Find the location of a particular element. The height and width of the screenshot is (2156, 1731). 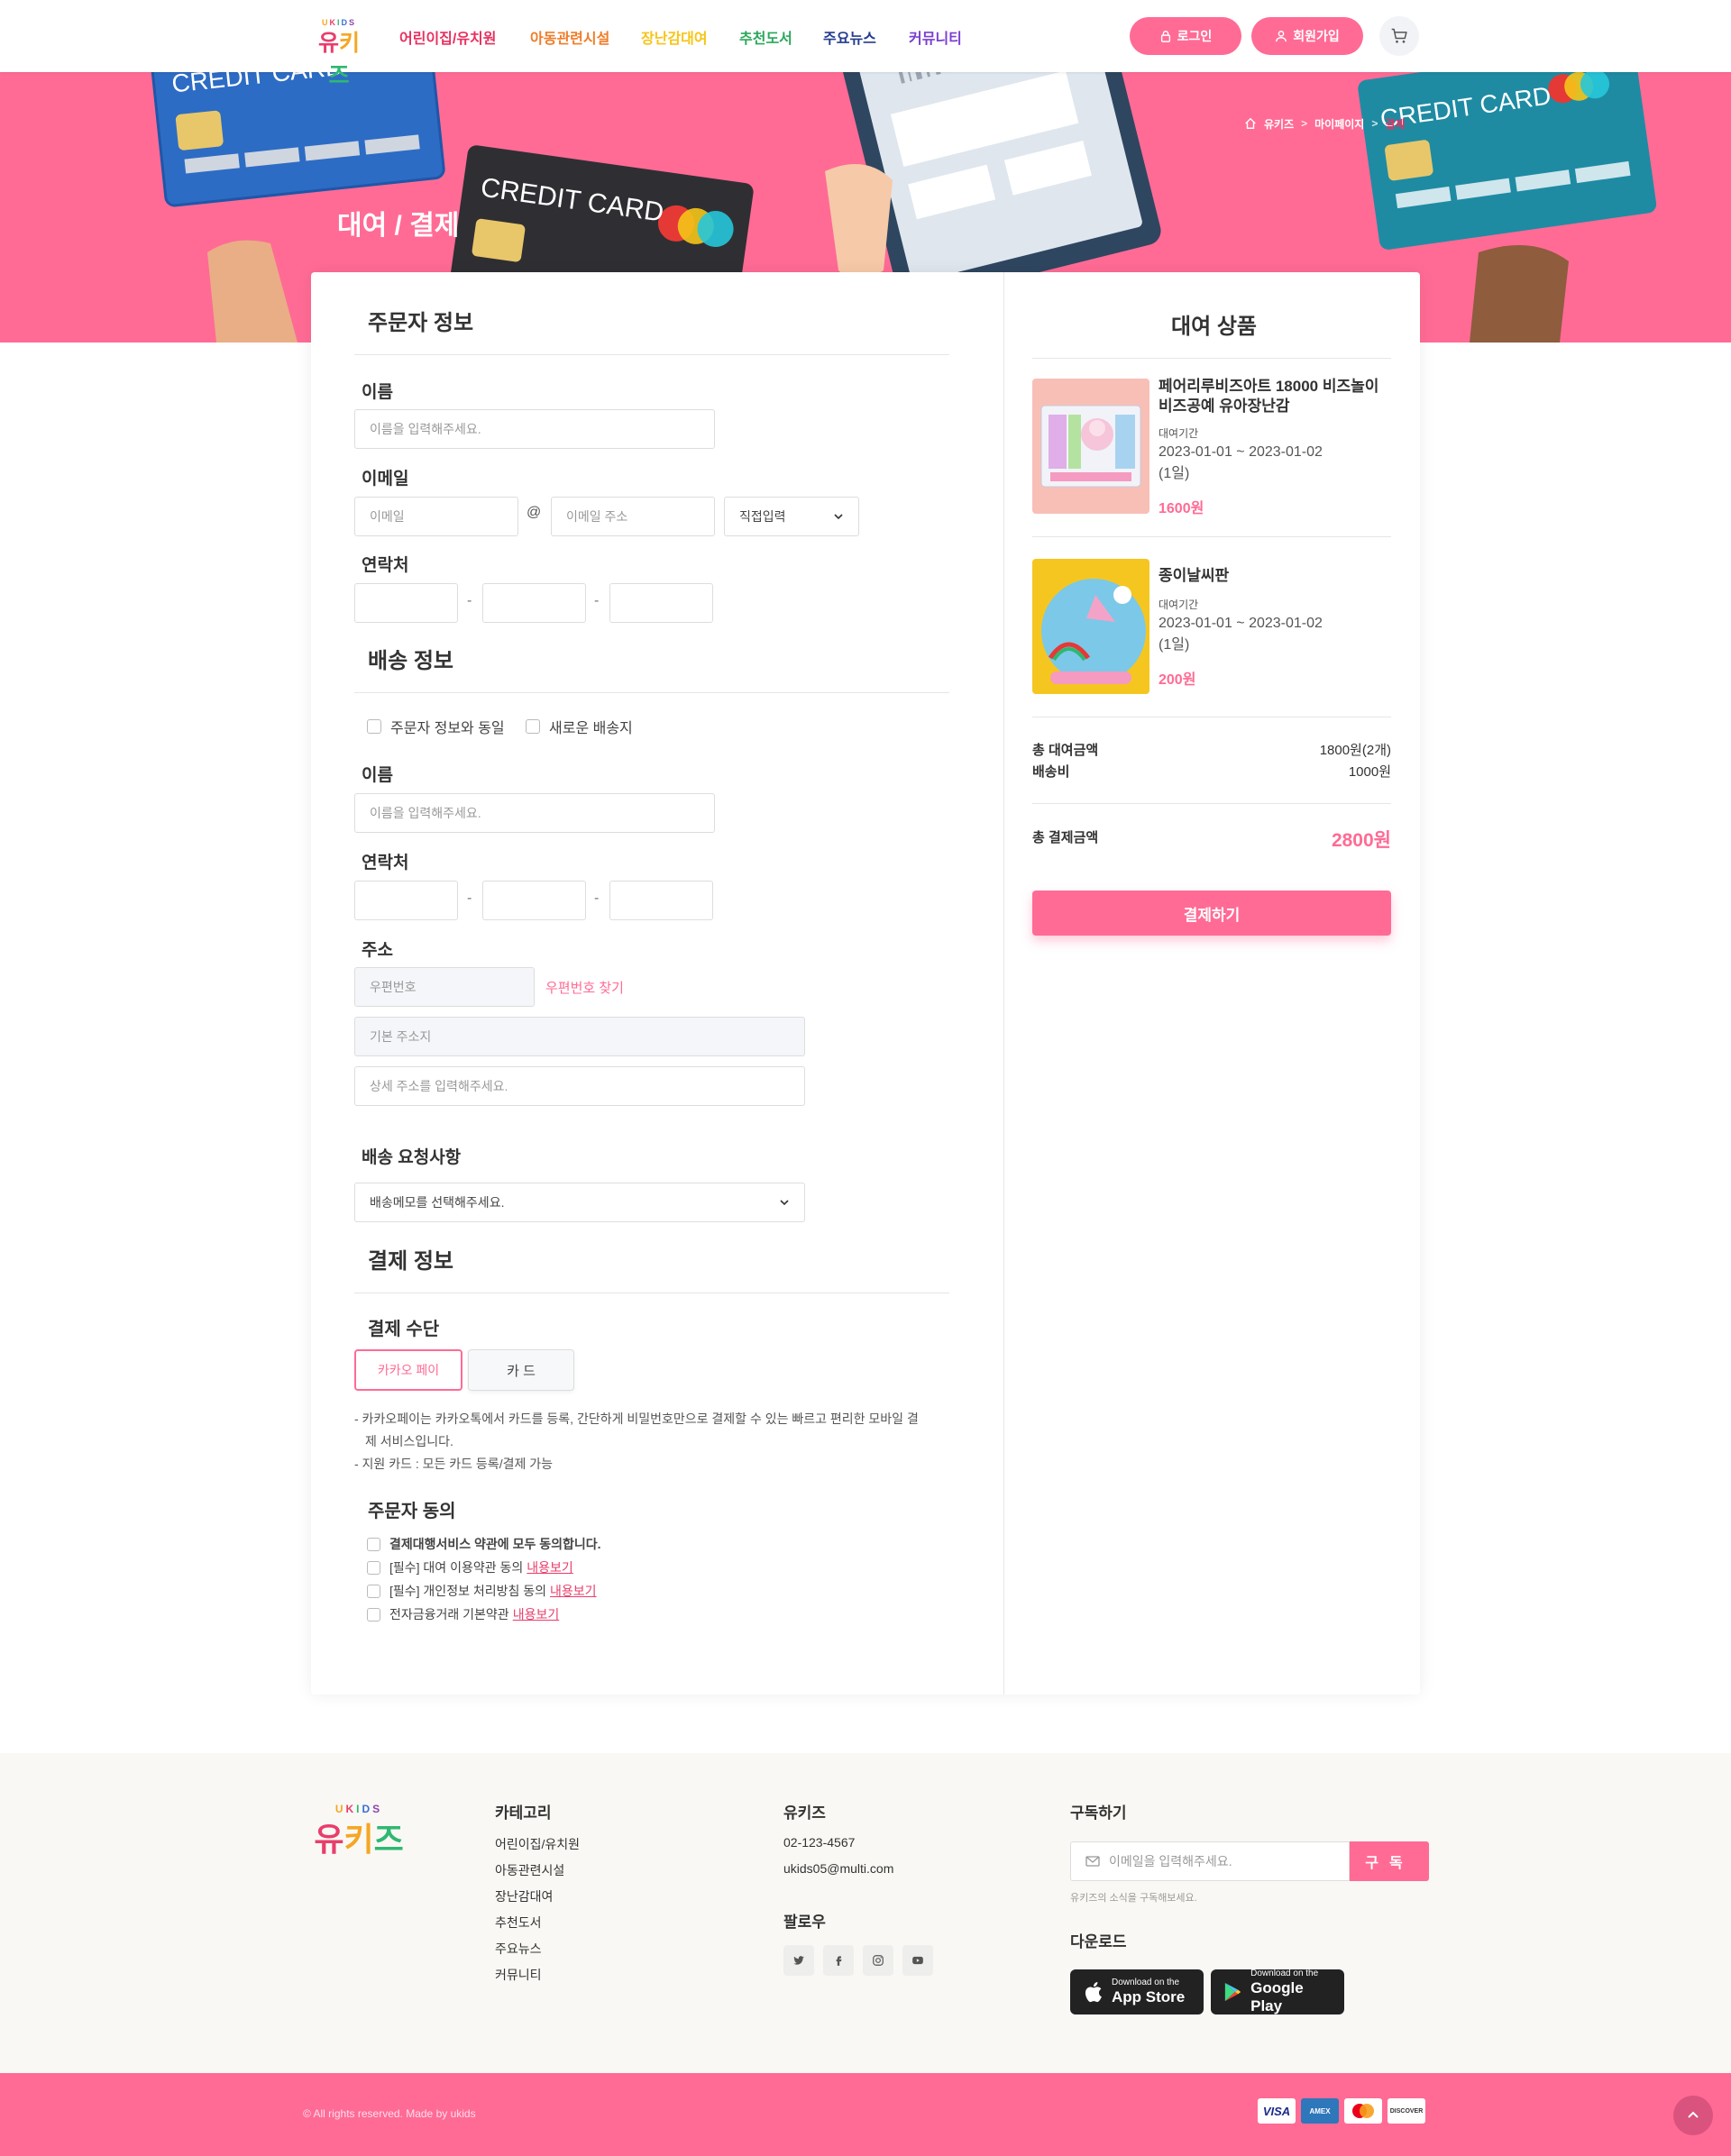

twitter-icon is located at coordinates (798, 1960).